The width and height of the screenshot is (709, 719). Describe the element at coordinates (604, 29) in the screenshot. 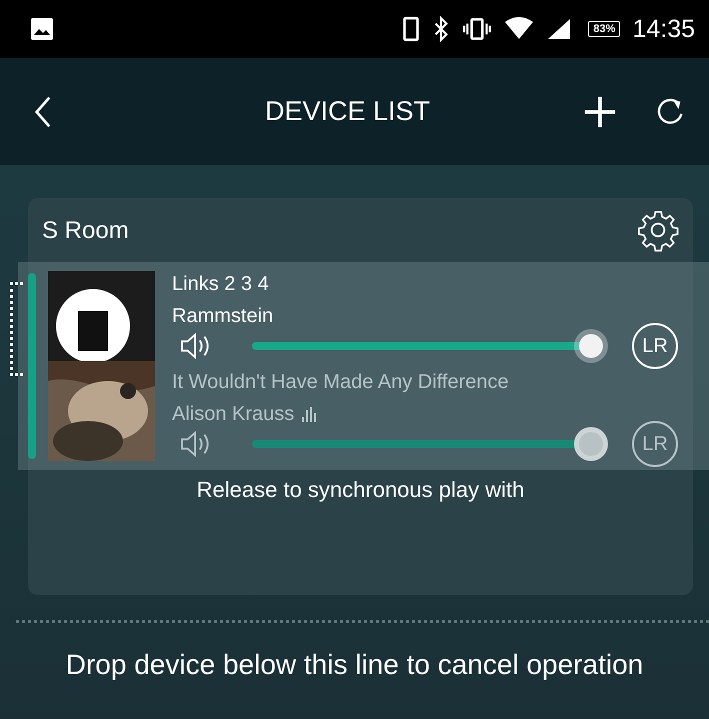

I see `battery-indicator: 83%` at that location.